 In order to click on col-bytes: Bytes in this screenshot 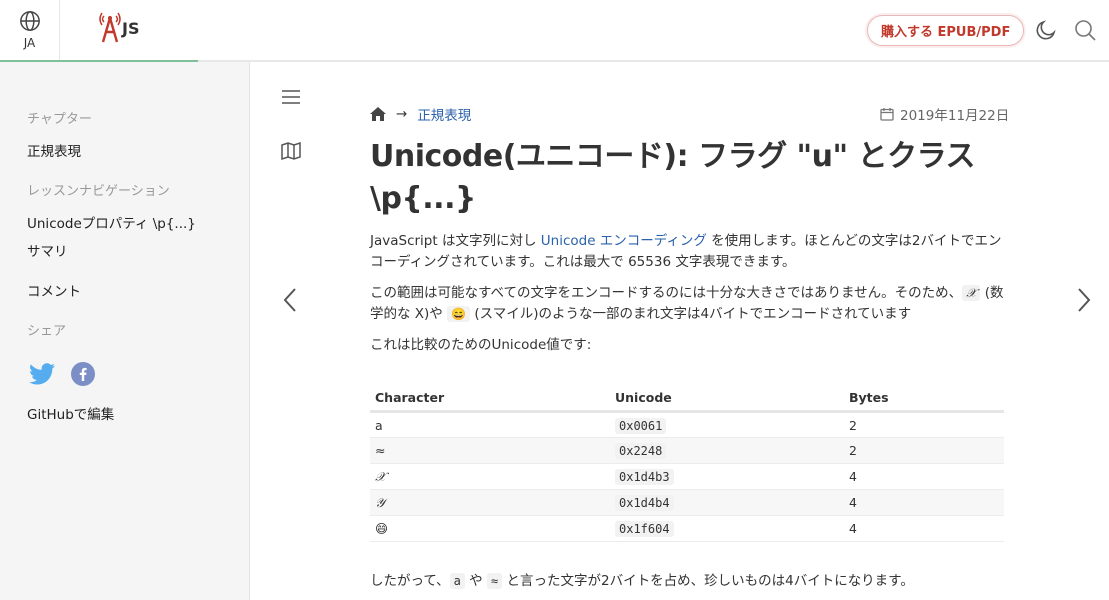, I will do `click(924, 399)`.